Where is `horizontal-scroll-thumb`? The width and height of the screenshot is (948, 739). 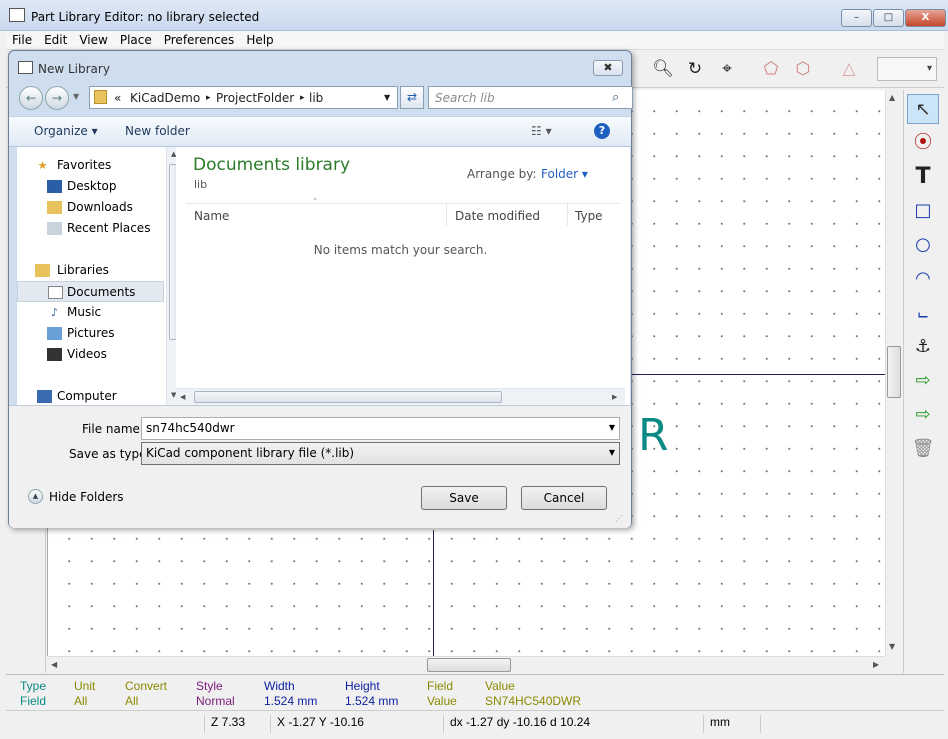
horizontal-scroll-thumb is located at coordinates (469, 665).